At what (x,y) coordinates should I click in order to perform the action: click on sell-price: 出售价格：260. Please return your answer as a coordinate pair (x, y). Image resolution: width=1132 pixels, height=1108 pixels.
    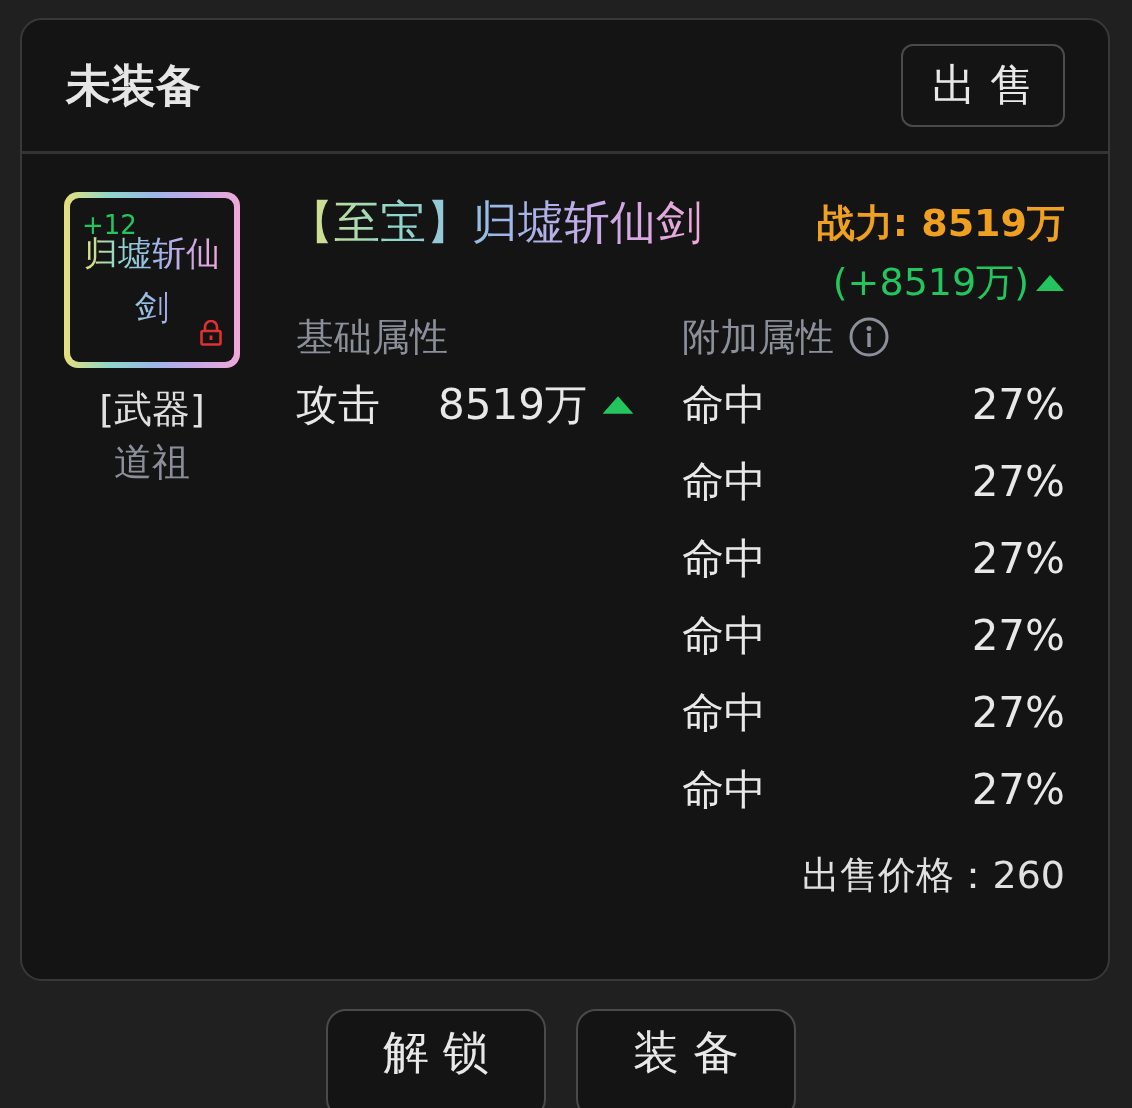
    Looking at the image, I should click on (933, 875).